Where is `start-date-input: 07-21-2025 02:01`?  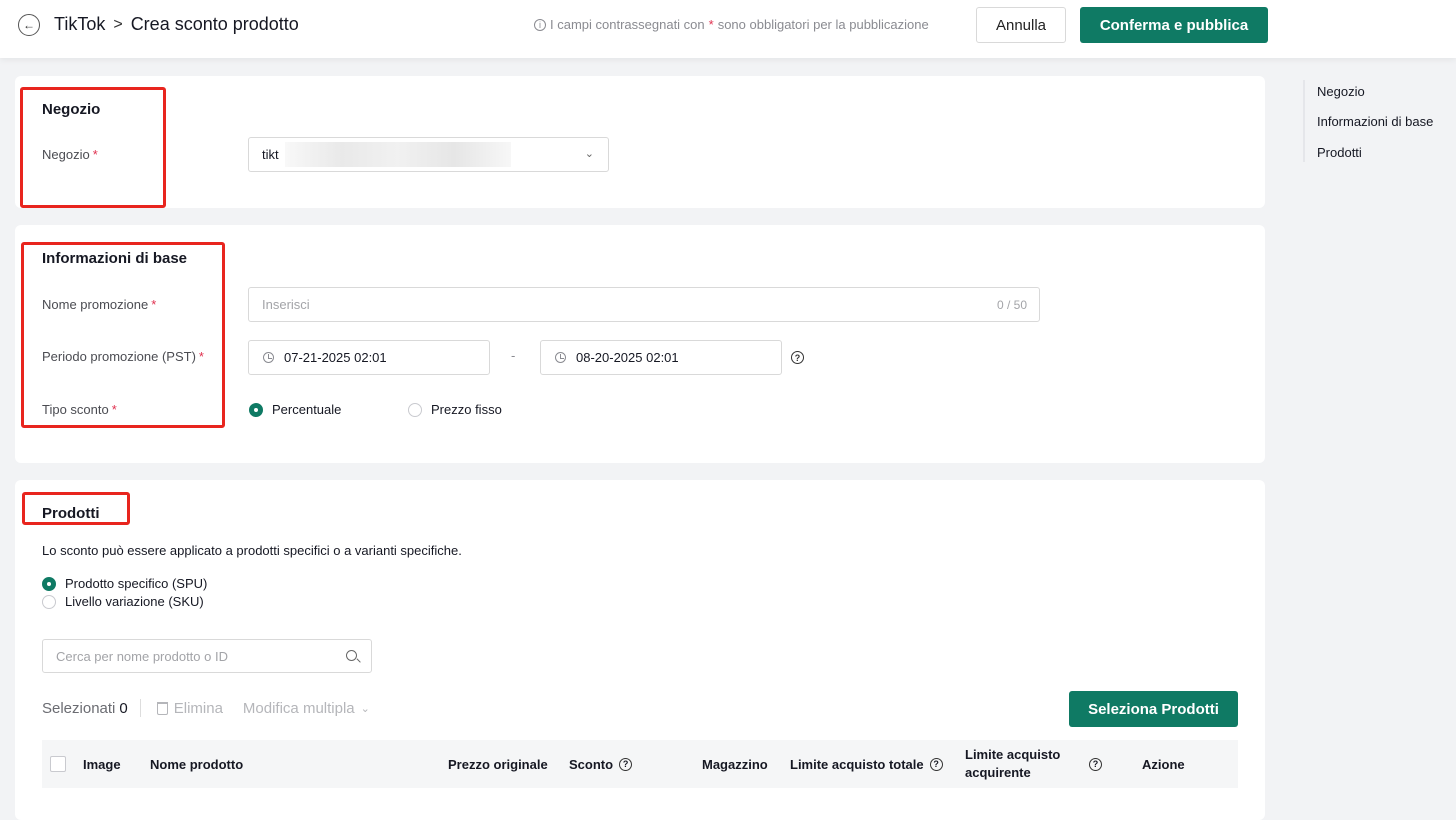
start-date-input: 07-21-2025 02:01 is located at coordinates (369, 357).